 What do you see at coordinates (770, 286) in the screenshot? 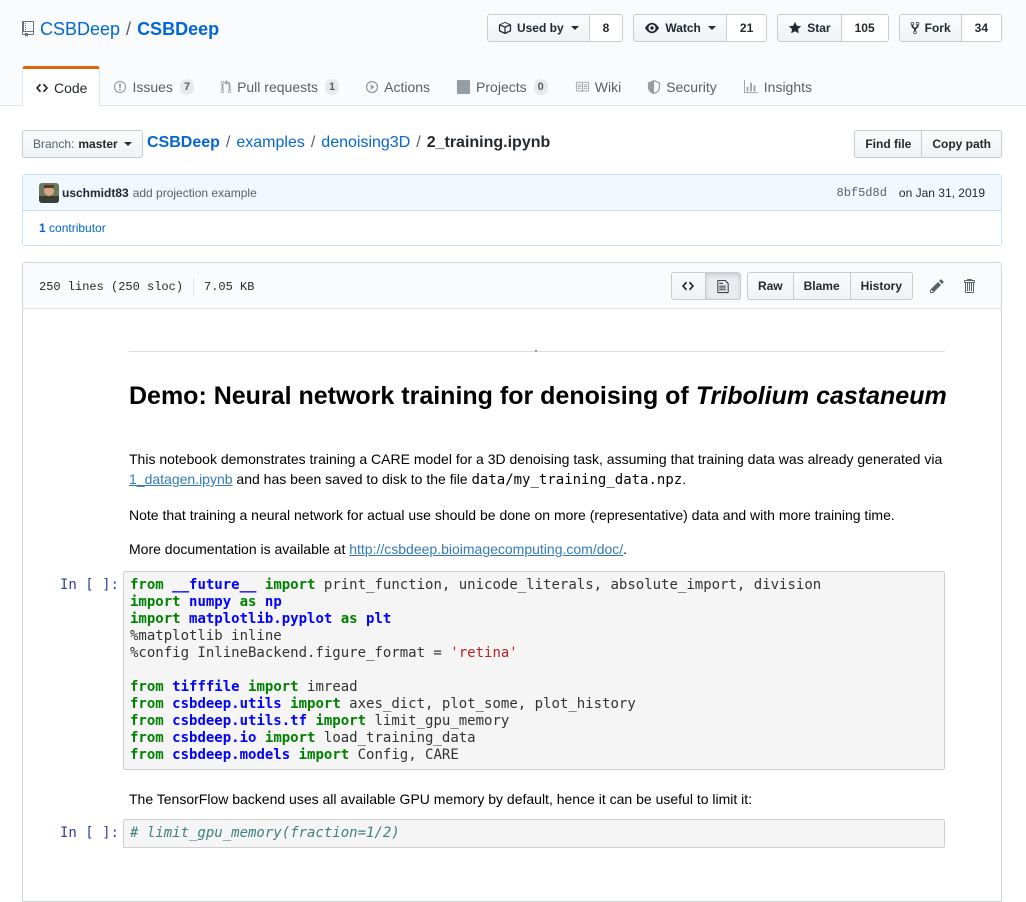
I see `raw-button: Raw` at bounding box center [770, 286].